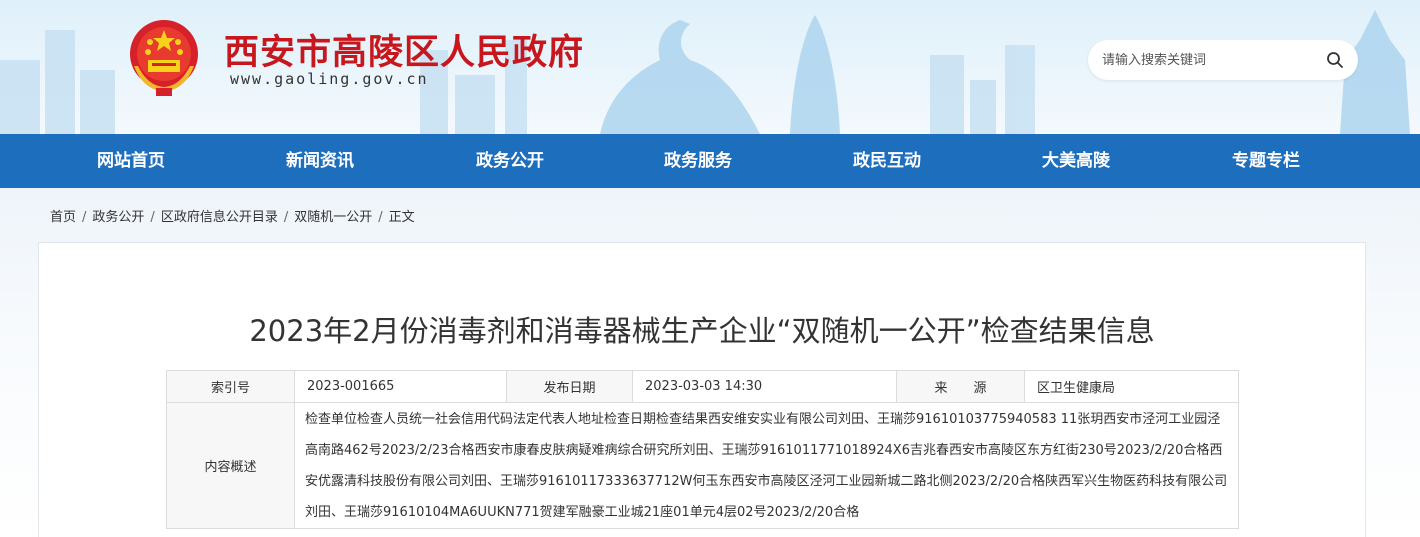 The image size is (1420, 537). What do you see at coordinates (887, 161) in the screenshot?
I see `nav-item-interaction: 政民互动` at bounding box center [887, 161].